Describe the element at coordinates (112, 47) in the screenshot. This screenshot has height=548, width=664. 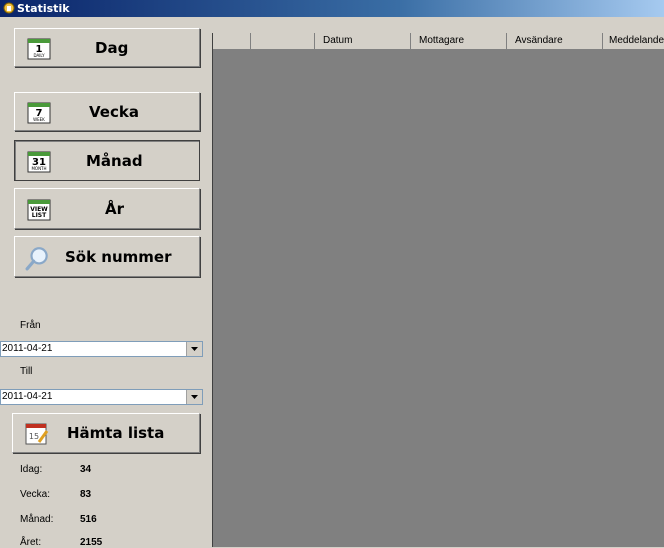
I see `day-button-label: Dag` at that location.